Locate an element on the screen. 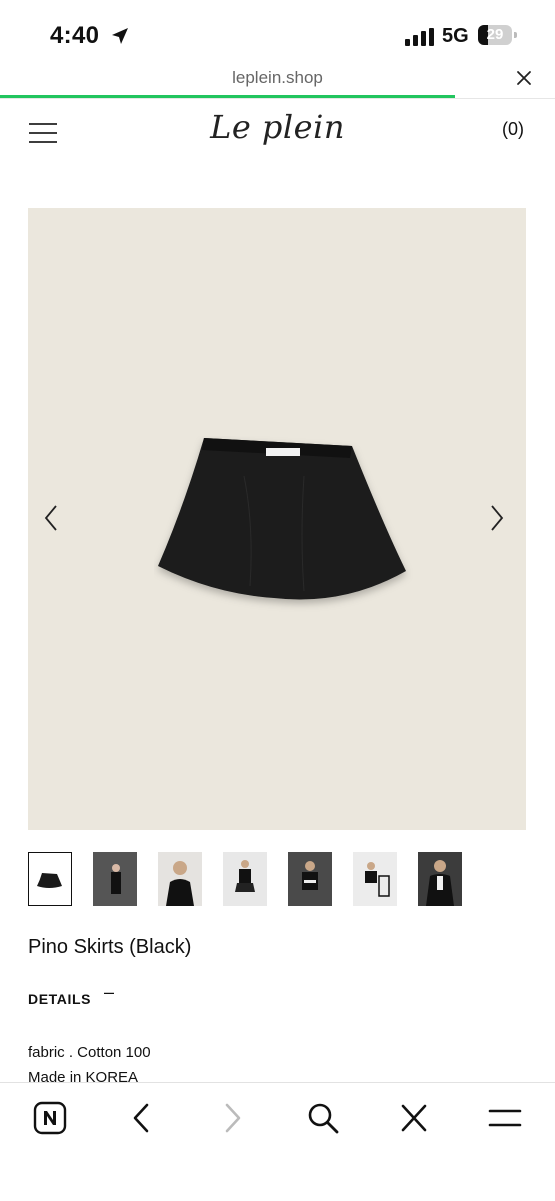 The width and height of the screenshot is (555, 1201). cellular-signal-icon is located at coordinates (419, 37).